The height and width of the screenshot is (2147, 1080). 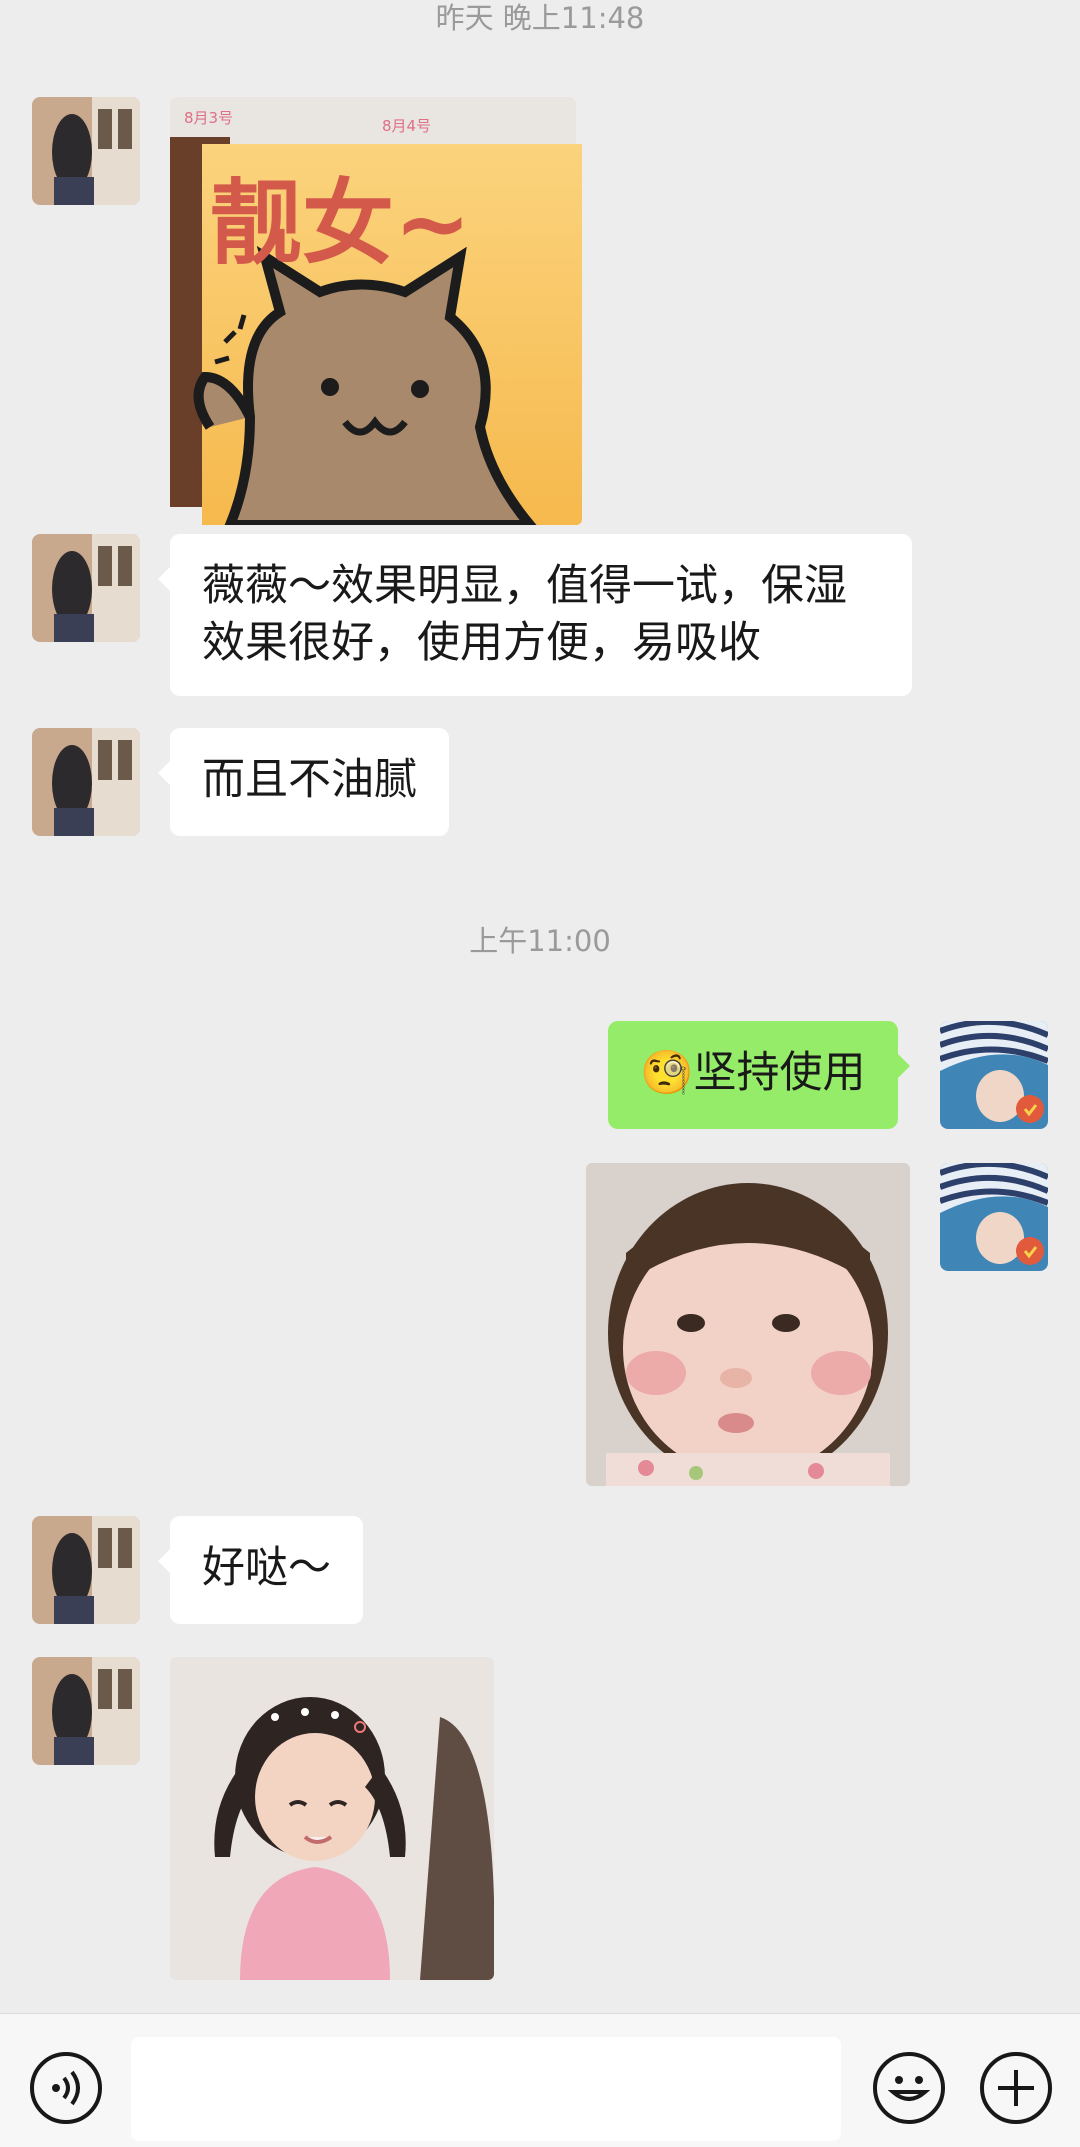 I want to click on message-text-line: 效果很好，使用方便，易吸收, so click(x=481, y=643).